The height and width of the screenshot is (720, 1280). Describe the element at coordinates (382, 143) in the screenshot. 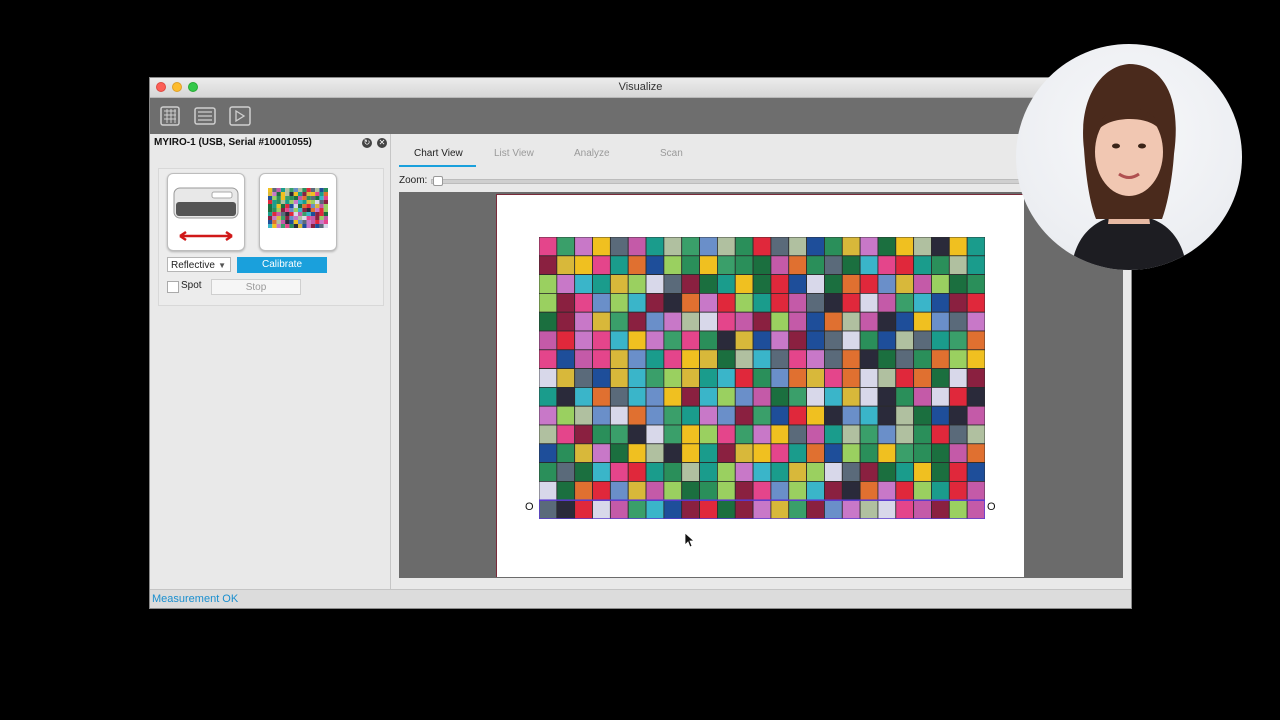

I see `close-device-icon: ✕` at that location.